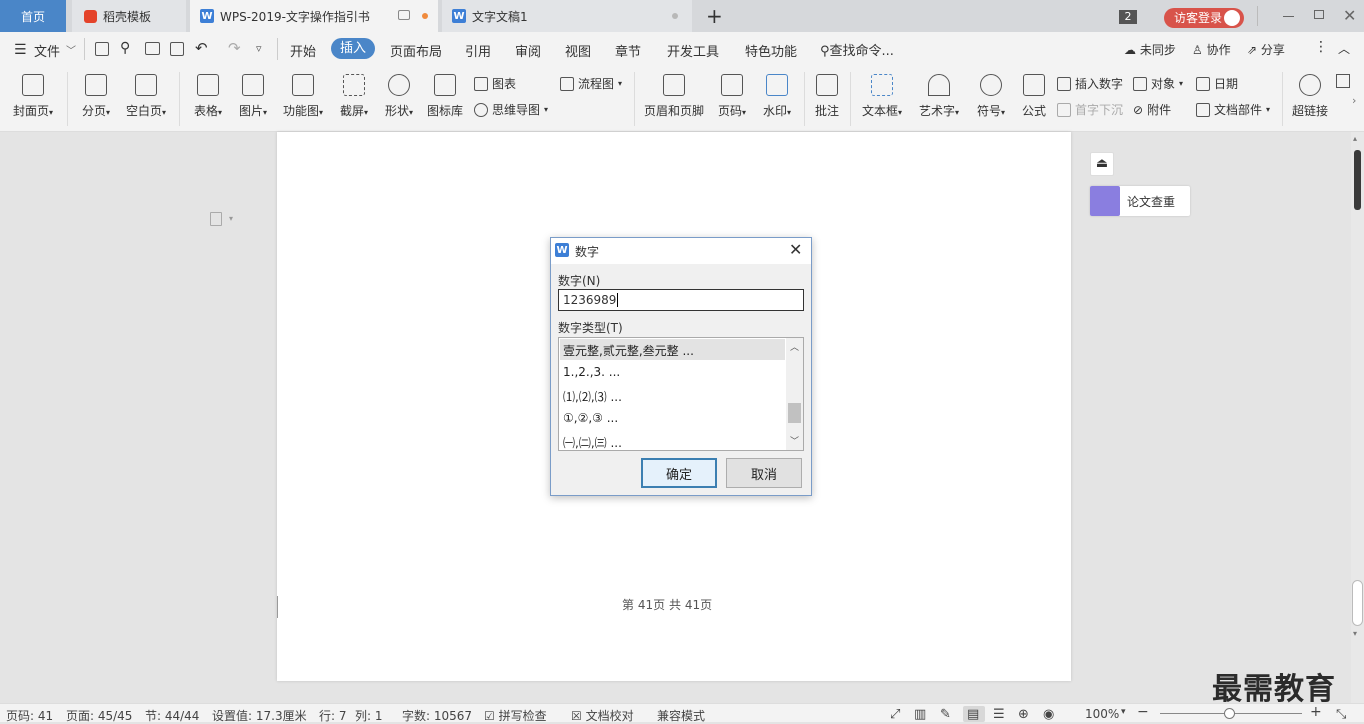 Image resolution: width=1364 pixels, height=724 pixels. What do you see at coordinates (1128, 17) in the screenshot?
I see `window-count-badge: 2` at bounding box center [1128, 17].